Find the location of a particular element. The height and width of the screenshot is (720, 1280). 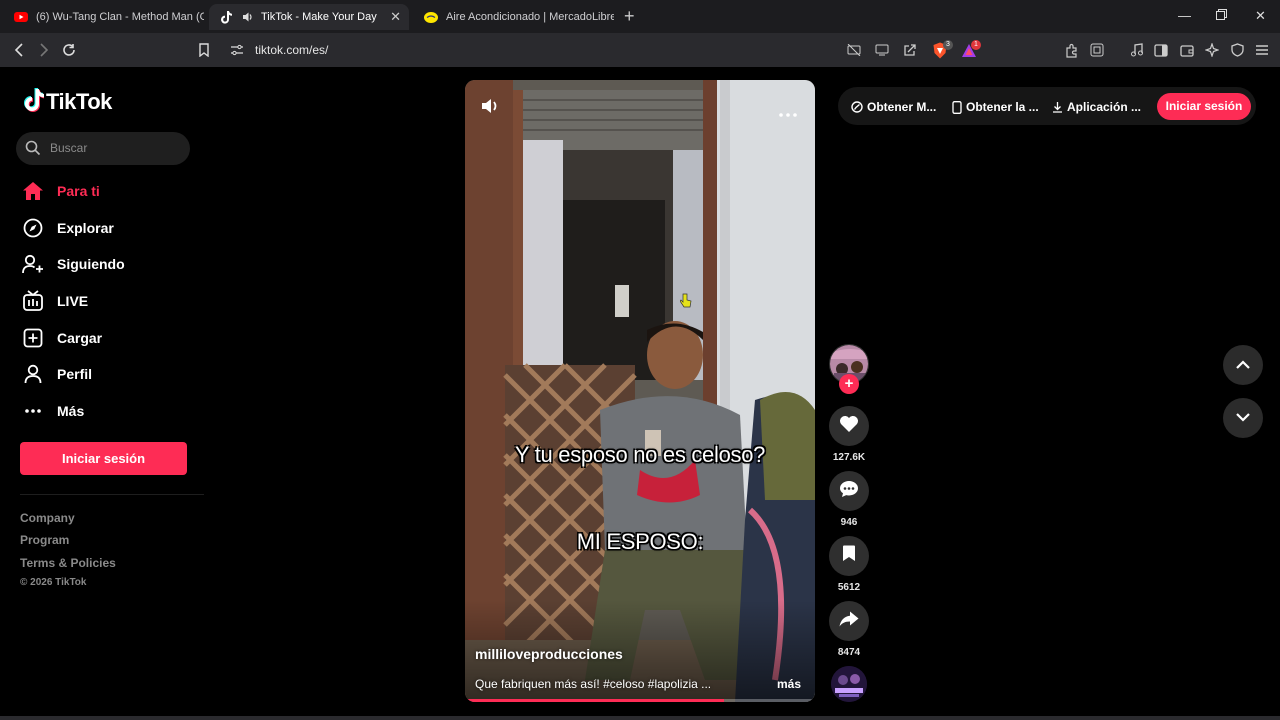

share-arrow-icon is located at coordinates (849, 621).